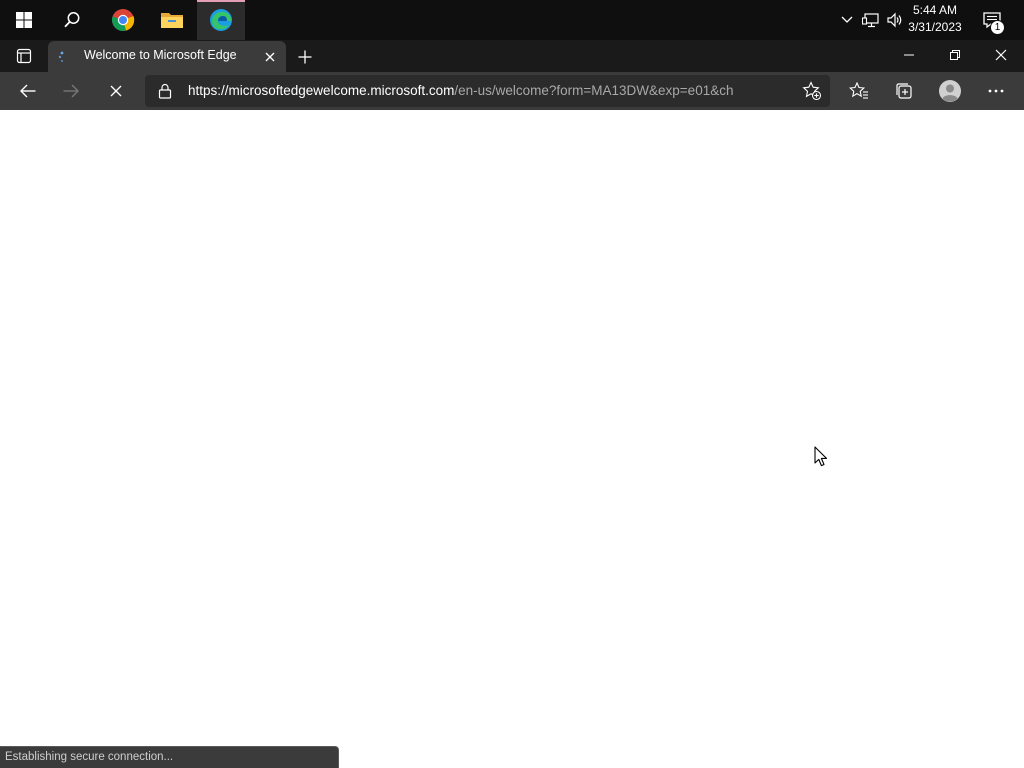  Describe the element at coordinates (160, 55) in the screenshot. I see `tab-title: Welcome to Microsoft Edge` at that location.